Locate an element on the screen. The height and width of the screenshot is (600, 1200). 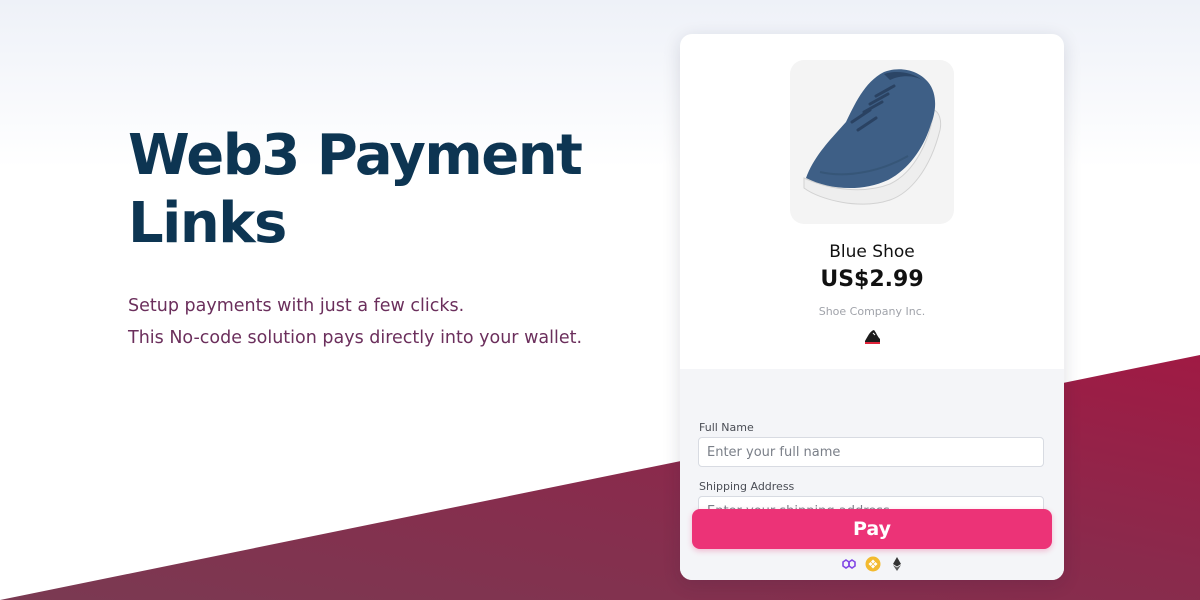
product-image is located at coordinates (872, 142).